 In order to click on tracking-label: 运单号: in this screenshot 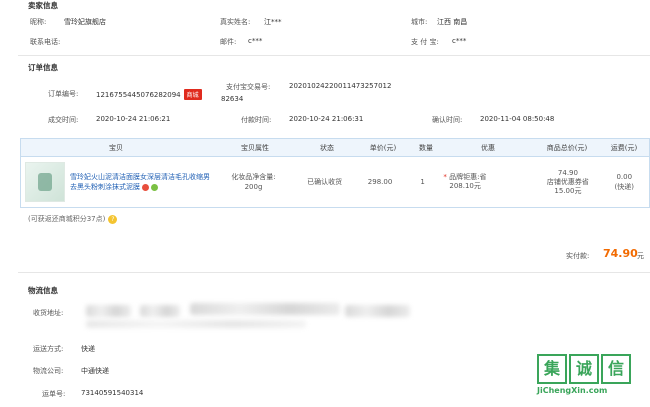, I will do `click(54, 394)`.